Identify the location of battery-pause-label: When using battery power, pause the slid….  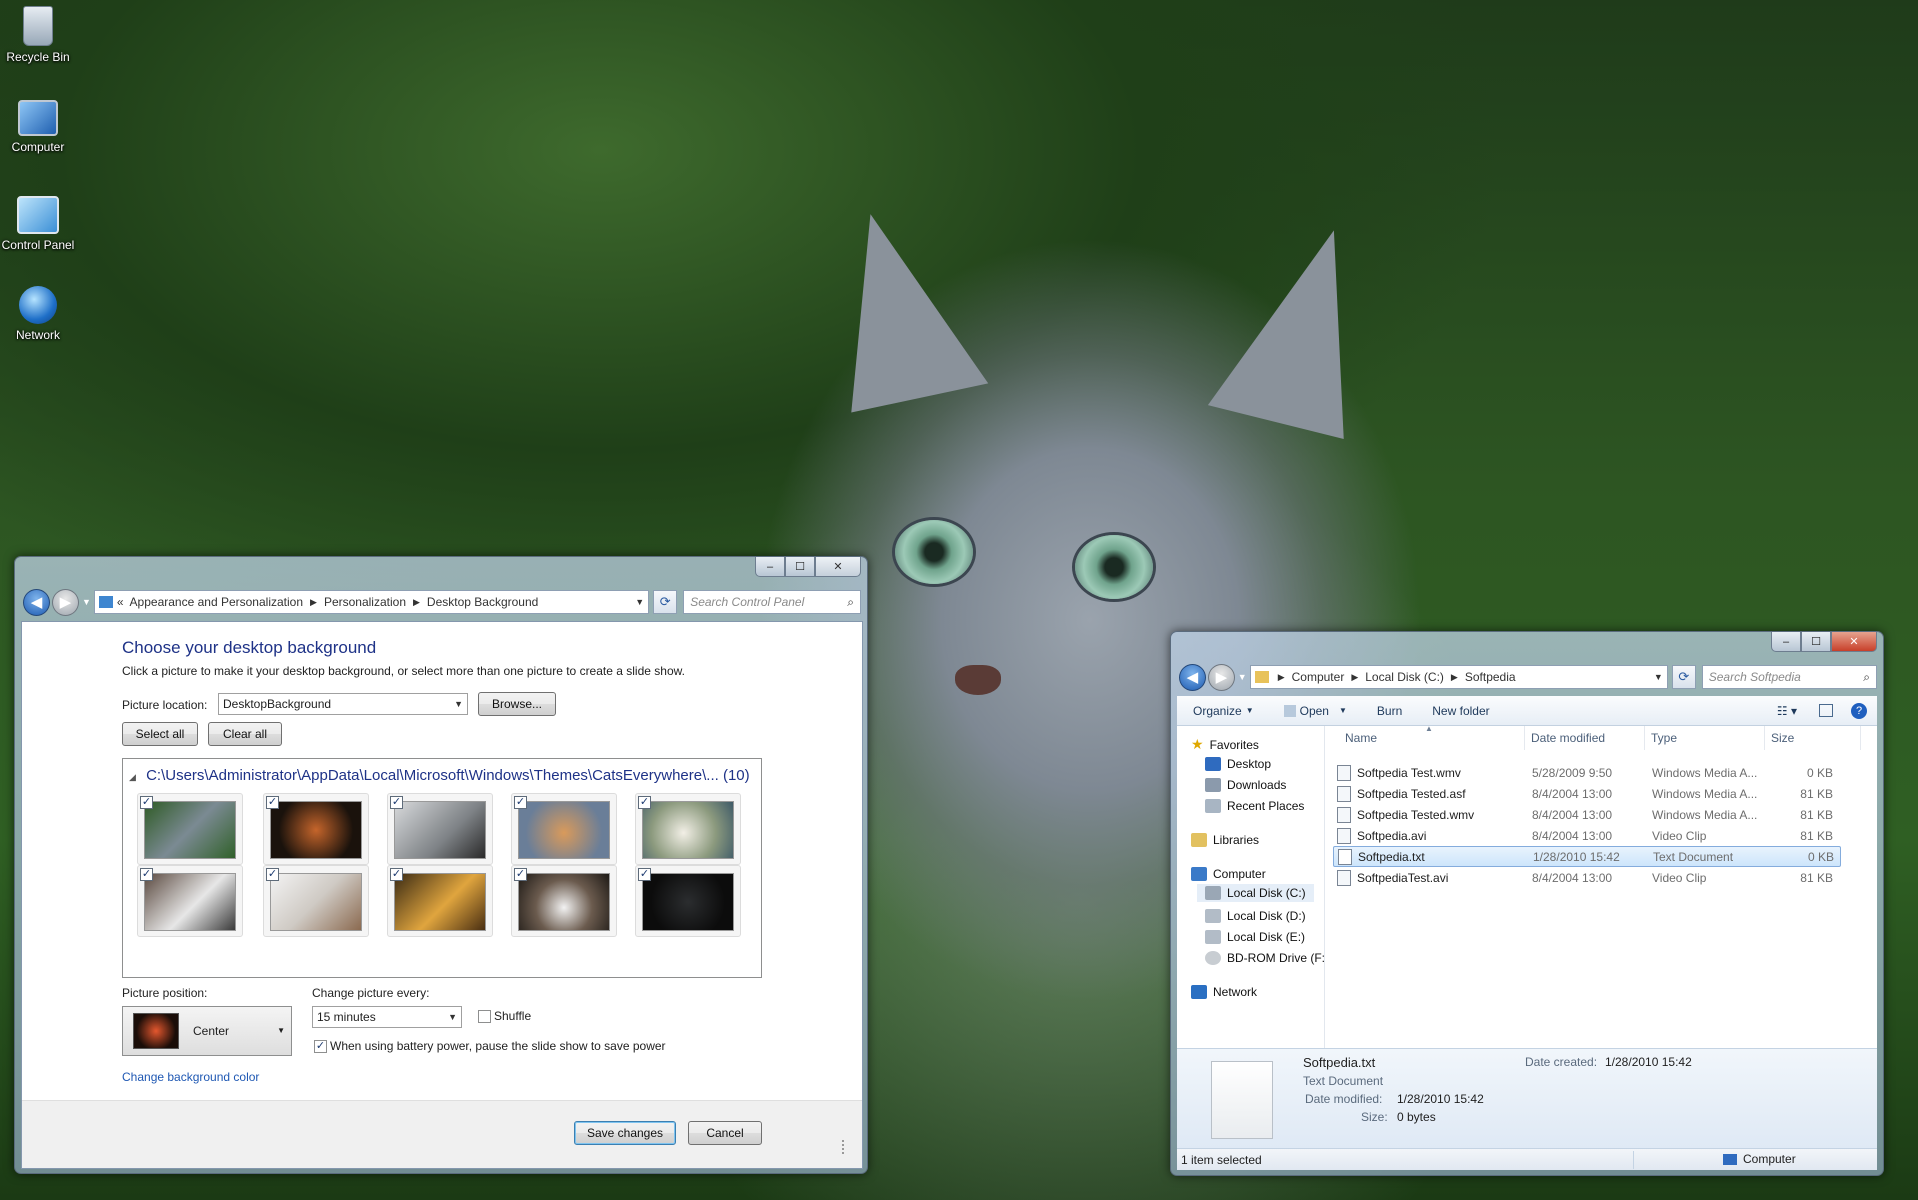
(498, 1046).